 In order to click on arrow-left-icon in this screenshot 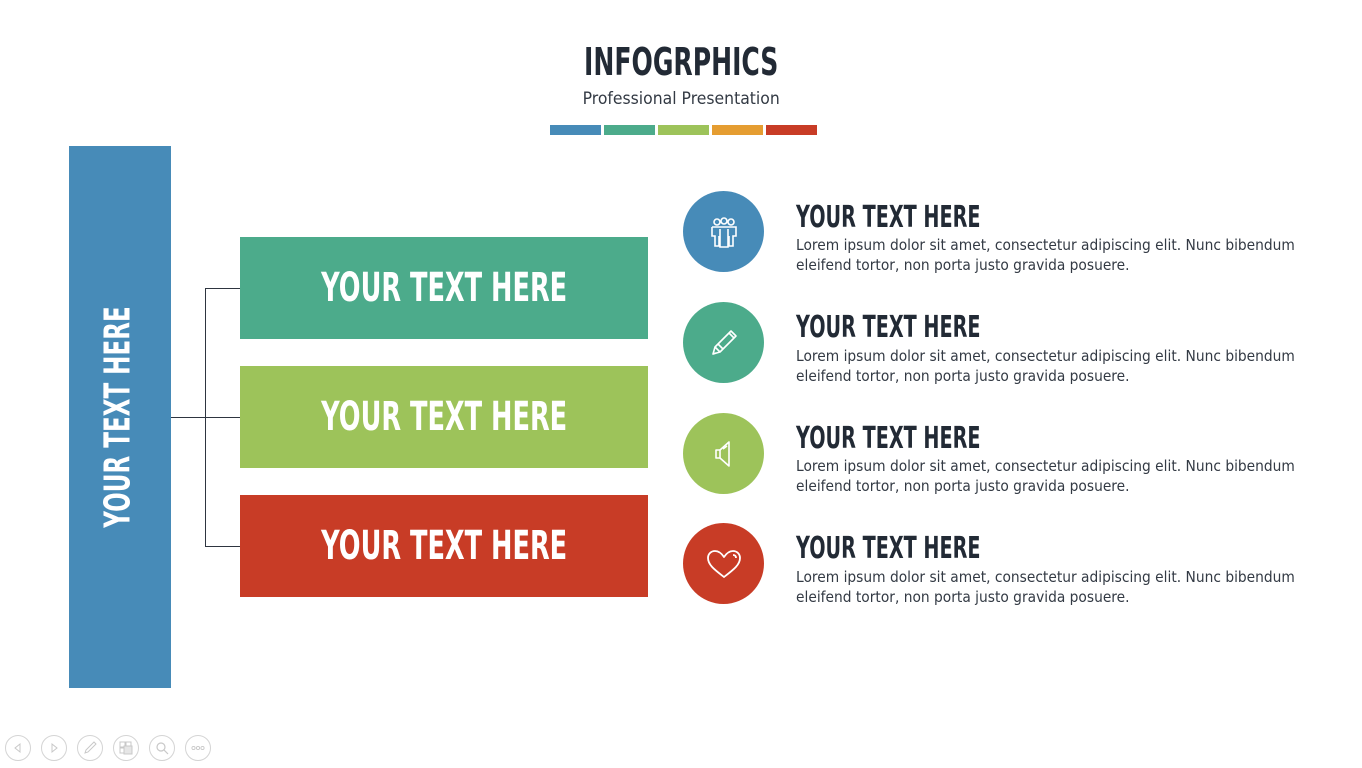, I will do `click(17, 748)`.